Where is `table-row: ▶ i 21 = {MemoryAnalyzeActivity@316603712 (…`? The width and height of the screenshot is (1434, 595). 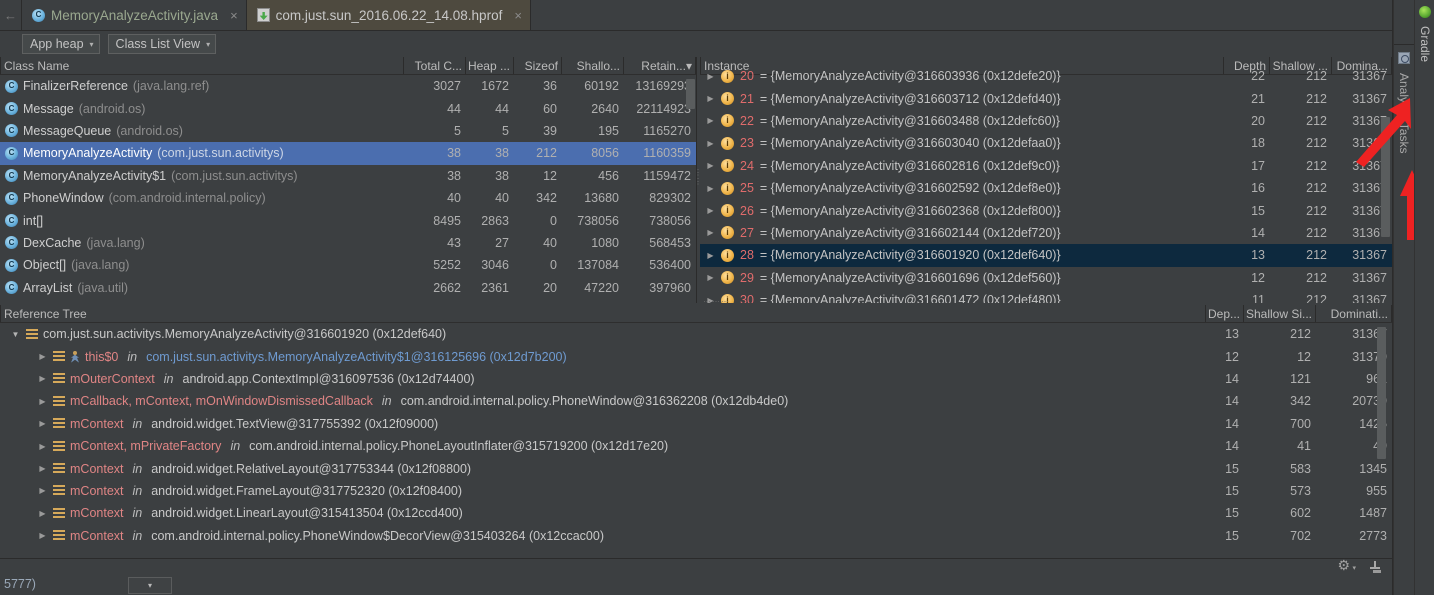 table-row: ▶ i 21 = {MemoryAnalyzeActivity@316603712 (… is located at coordinates (1046, 98).